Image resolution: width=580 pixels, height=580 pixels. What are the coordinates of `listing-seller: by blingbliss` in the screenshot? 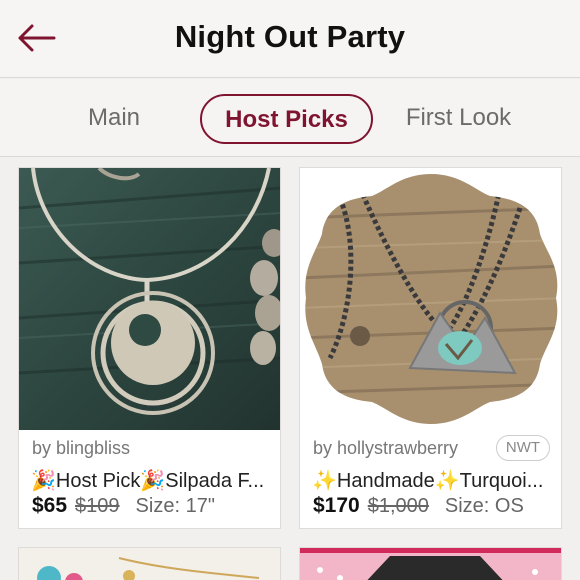 It's located at (81, 448).